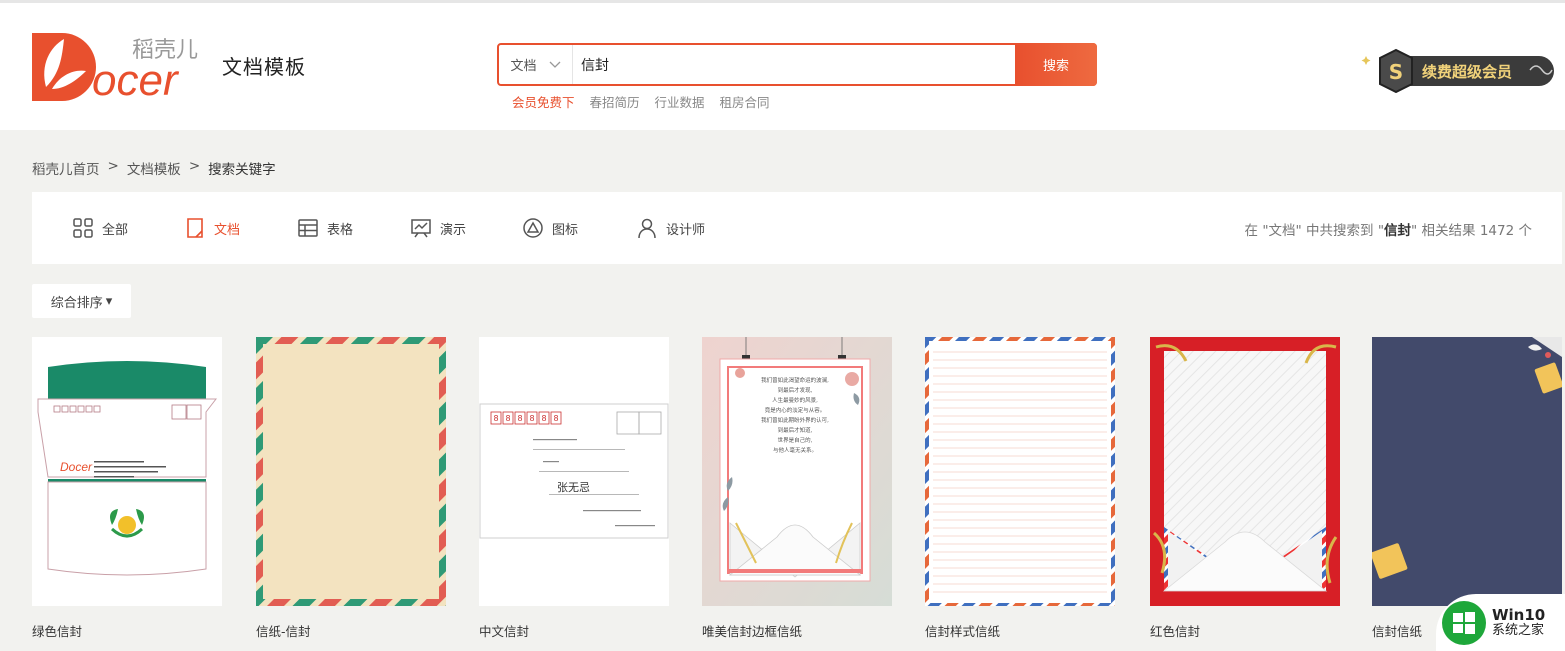 This screenshot has height=651, width=1565. What do you see at coordinates (438, 228) in the screenshot?
I see `tab-presentation: 演示` at bounding box center [438, 228].